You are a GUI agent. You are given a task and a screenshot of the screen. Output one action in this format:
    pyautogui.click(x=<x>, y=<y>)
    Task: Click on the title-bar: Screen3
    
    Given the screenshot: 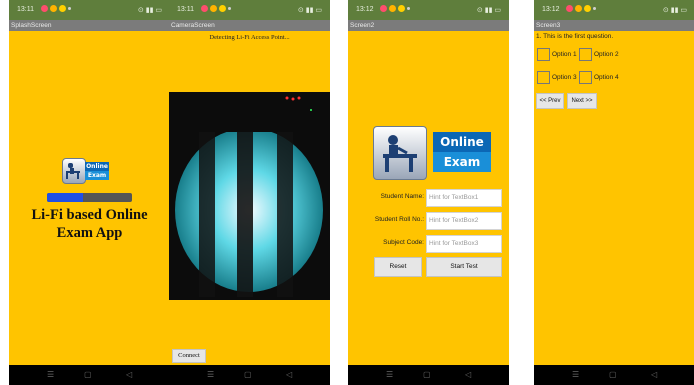 What is the action you would take?
    pyautogui.click(x=614, y=25)
    